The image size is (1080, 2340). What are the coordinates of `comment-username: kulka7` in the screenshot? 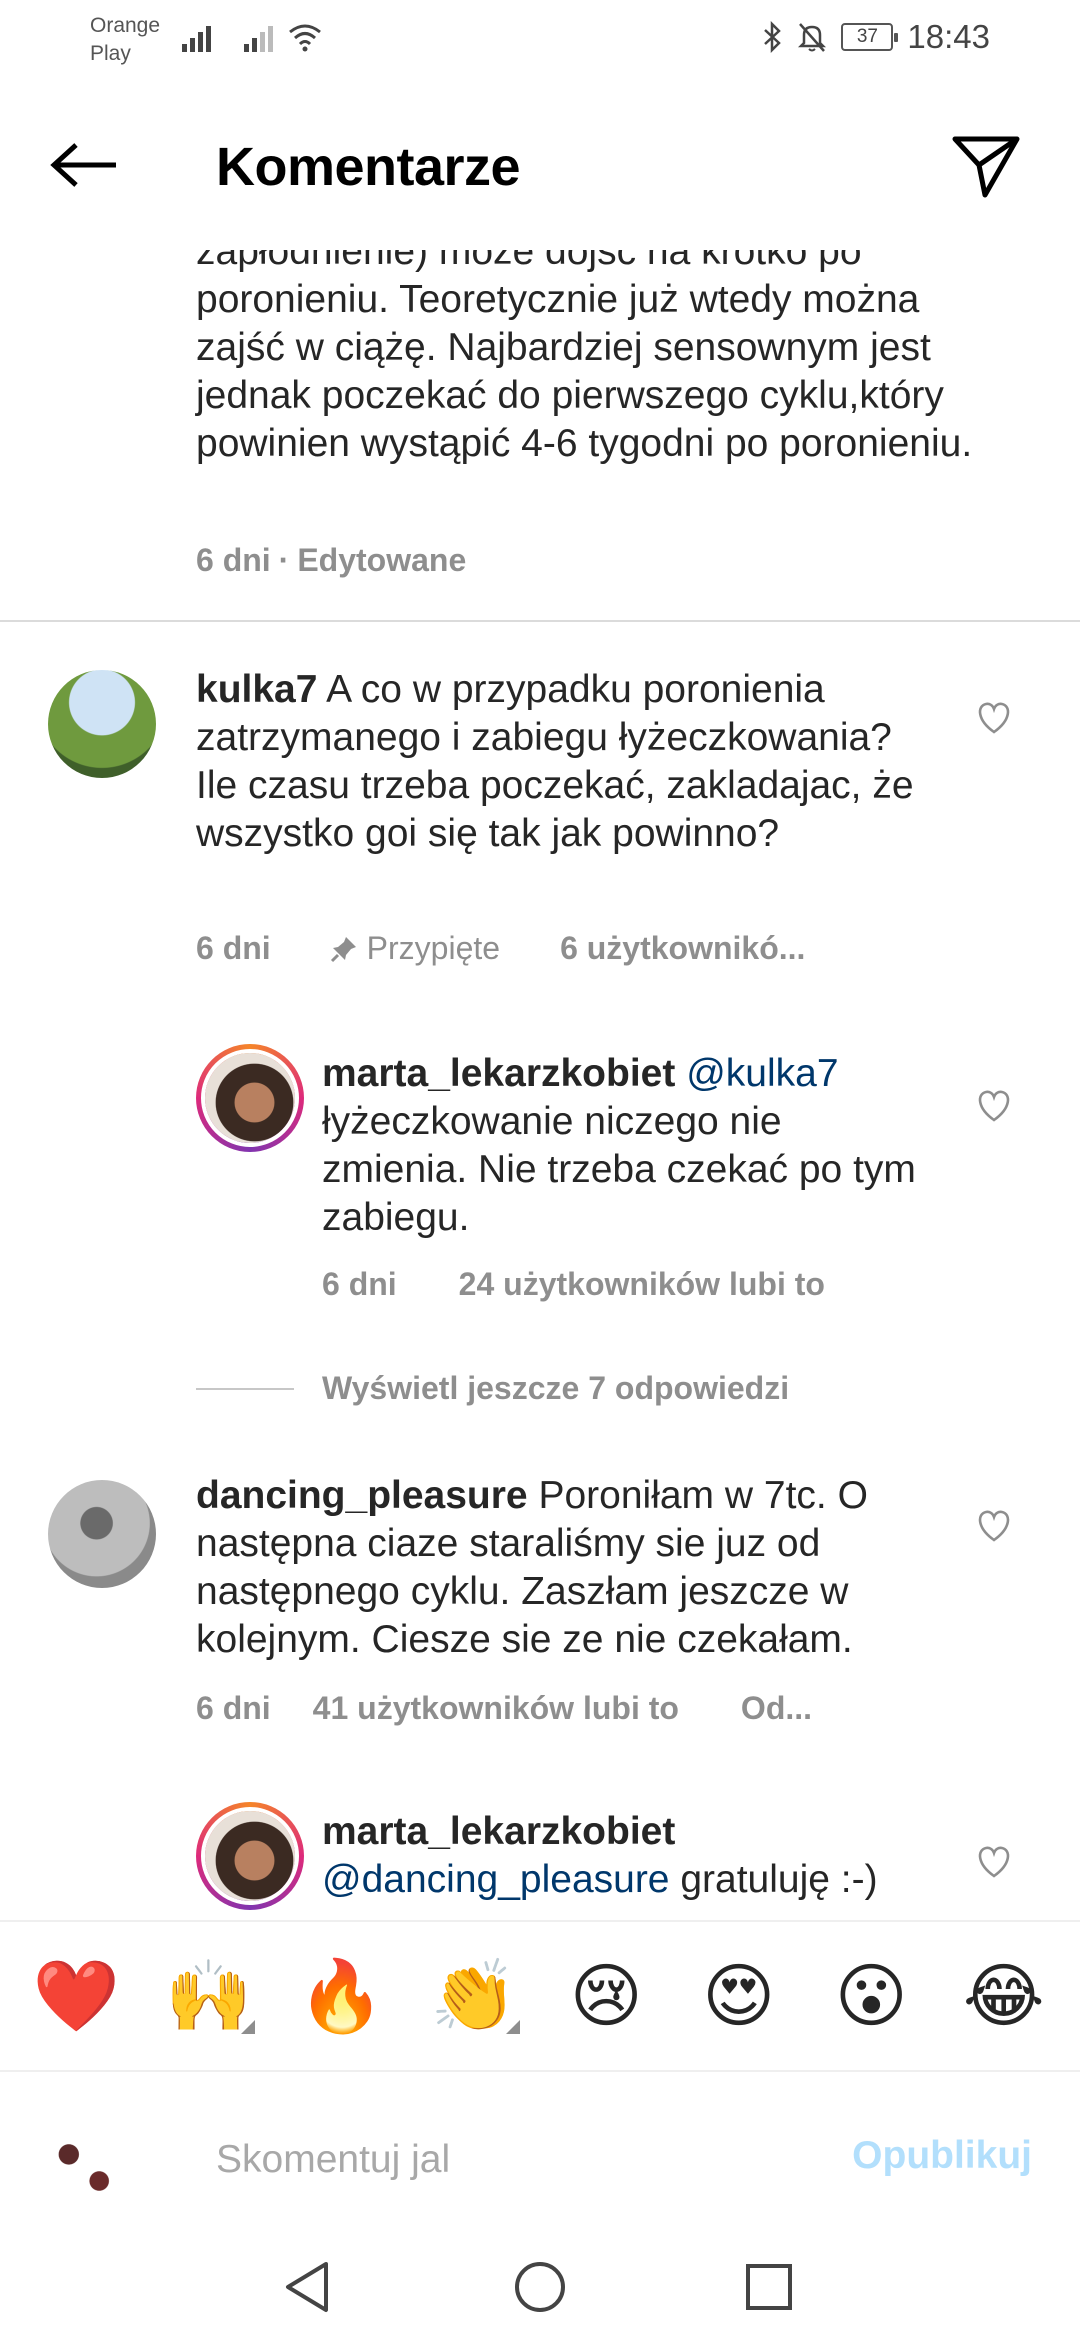 It's located at (256, 689).